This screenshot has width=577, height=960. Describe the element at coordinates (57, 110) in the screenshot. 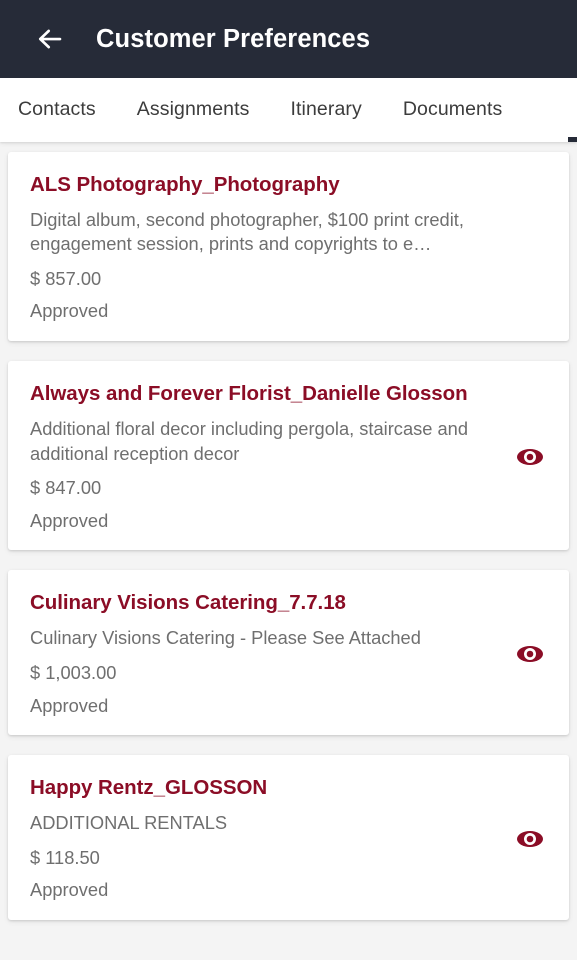

I see `tab-contacts: Contacts` at that location.